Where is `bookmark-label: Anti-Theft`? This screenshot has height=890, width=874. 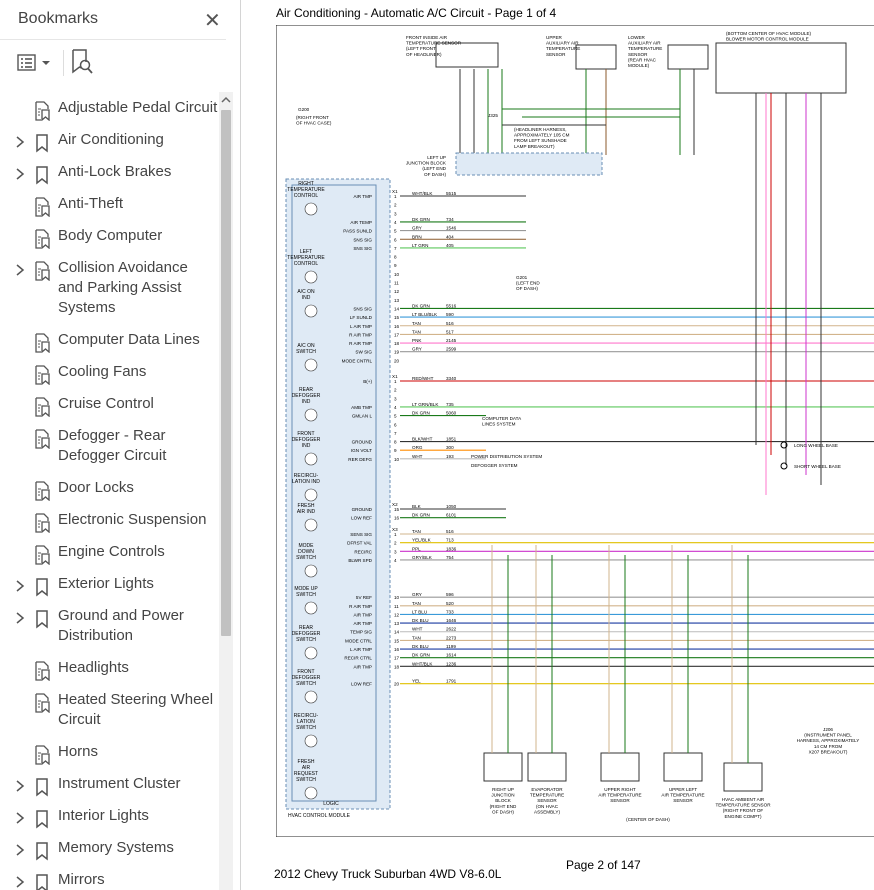
bookmark-label: Anti-Theft is located at coordinates (91, 203).